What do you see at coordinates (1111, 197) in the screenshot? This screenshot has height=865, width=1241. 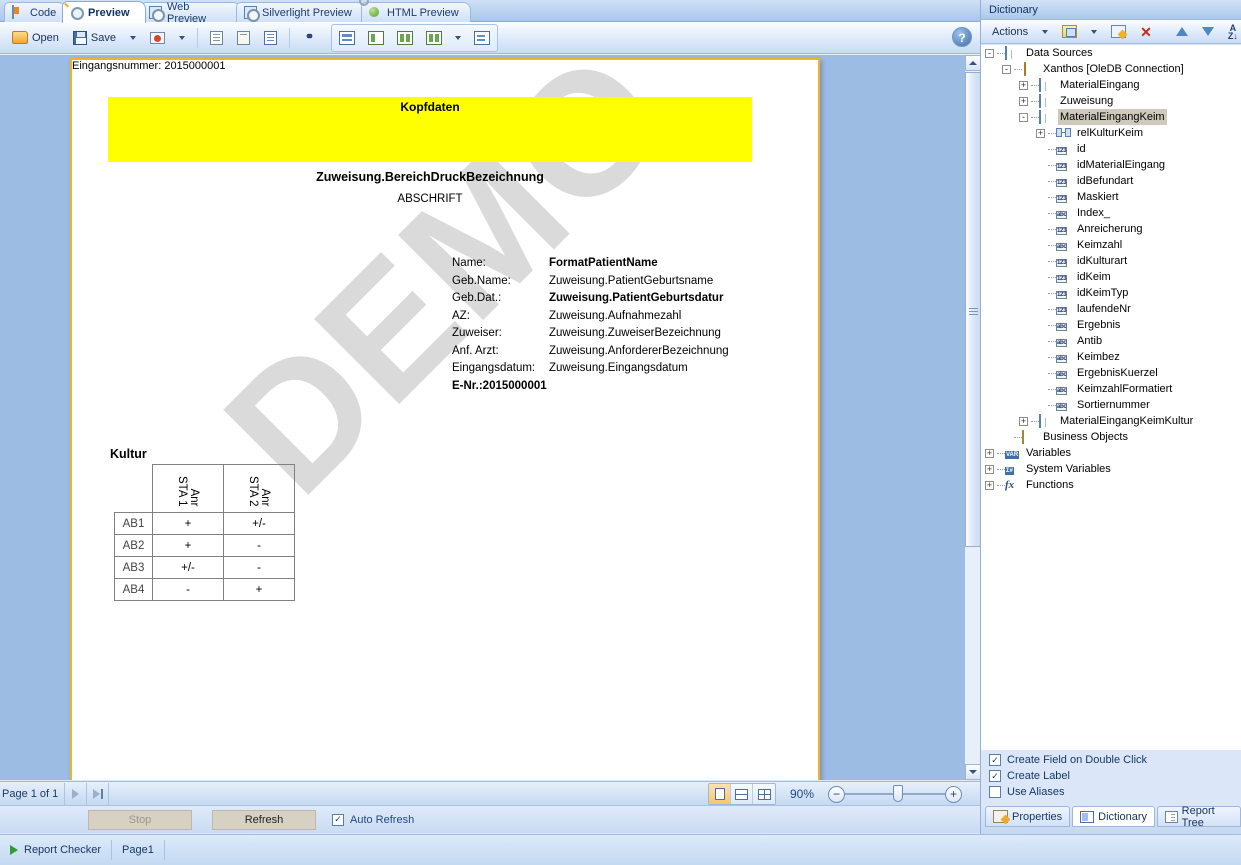 I see `tree-node-maskiert: 123 Maskiert` at bounding box center [1111, 197].